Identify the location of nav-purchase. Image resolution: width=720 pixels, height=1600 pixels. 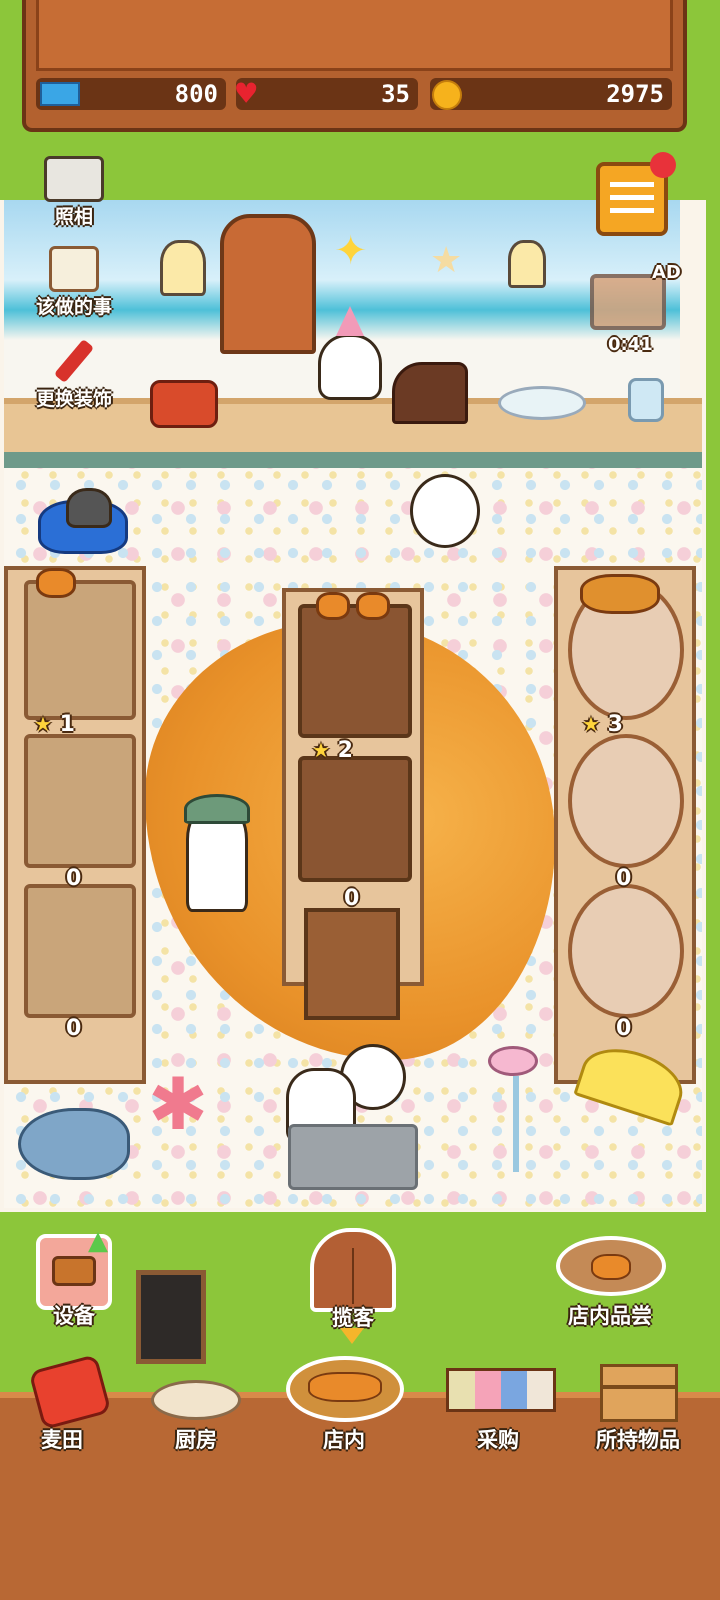
(501, 1394).